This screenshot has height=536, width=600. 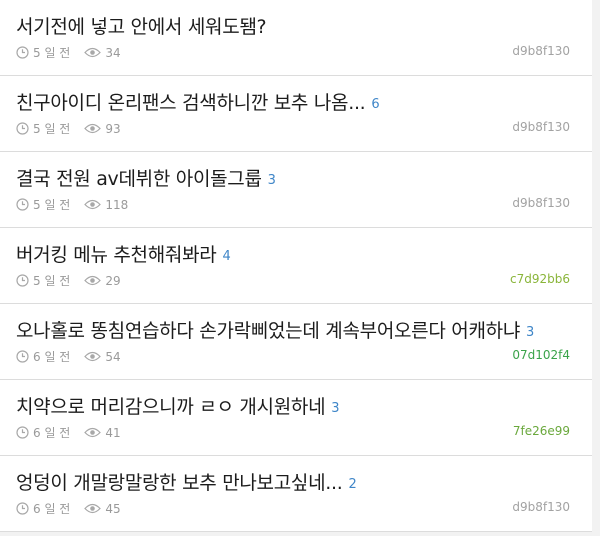 I want to click on comment-count: 2, so click(x=352, y=484).